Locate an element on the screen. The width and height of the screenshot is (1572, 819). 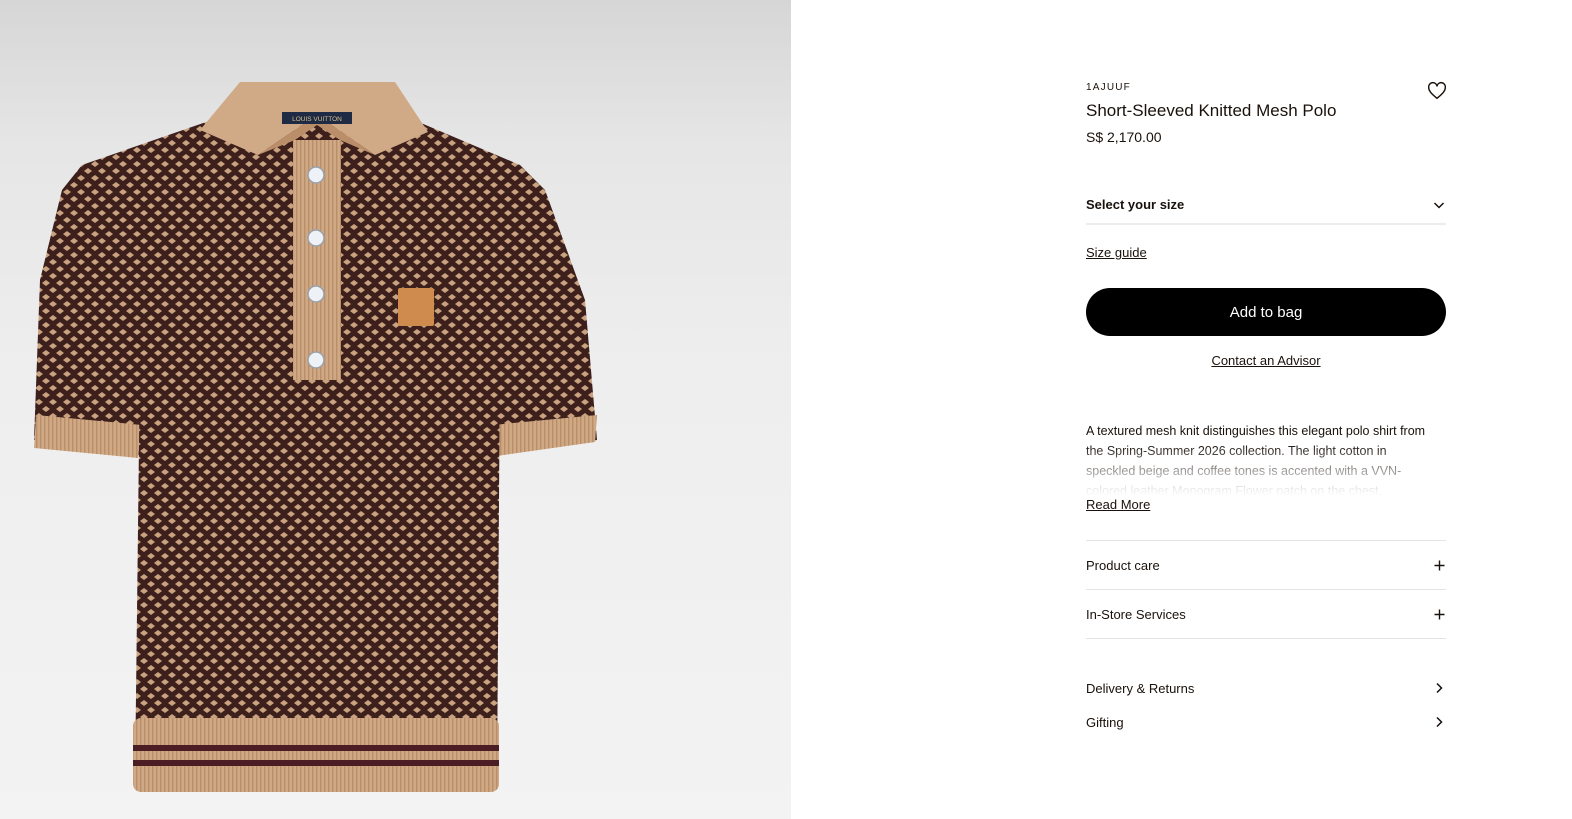
accordion-in-store-services: In-Store Services is located at coordinates (1266, 614).